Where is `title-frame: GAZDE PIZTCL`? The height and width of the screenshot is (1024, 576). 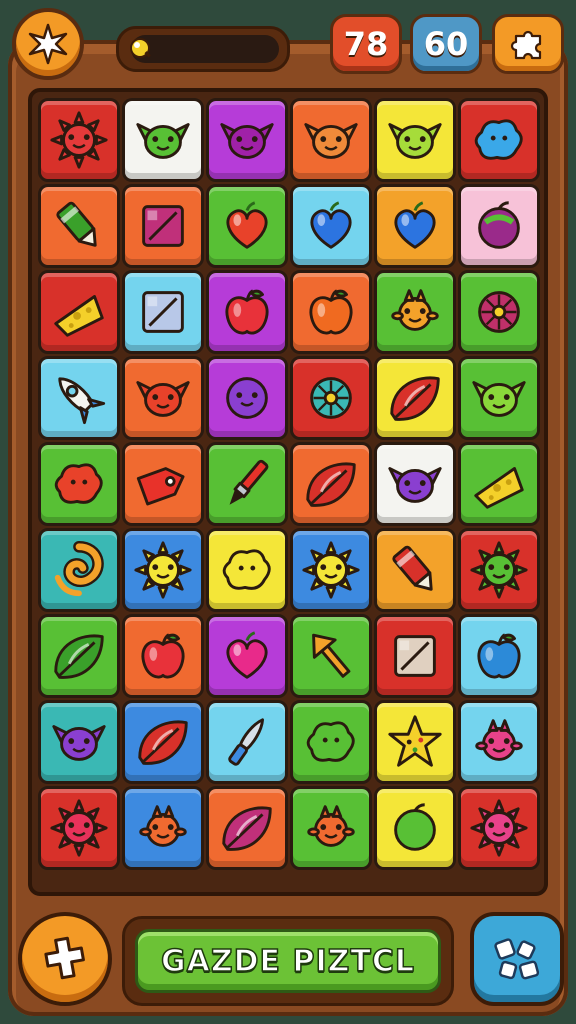 title-frame: GAZDE PIZTCL is located at coordinates (288, 961).